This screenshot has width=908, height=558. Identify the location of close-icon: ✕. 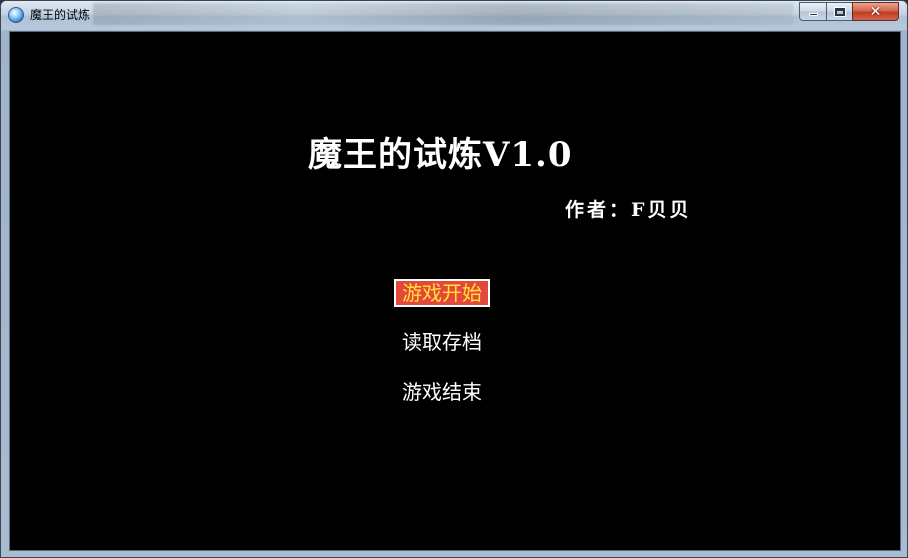
(875, 11).